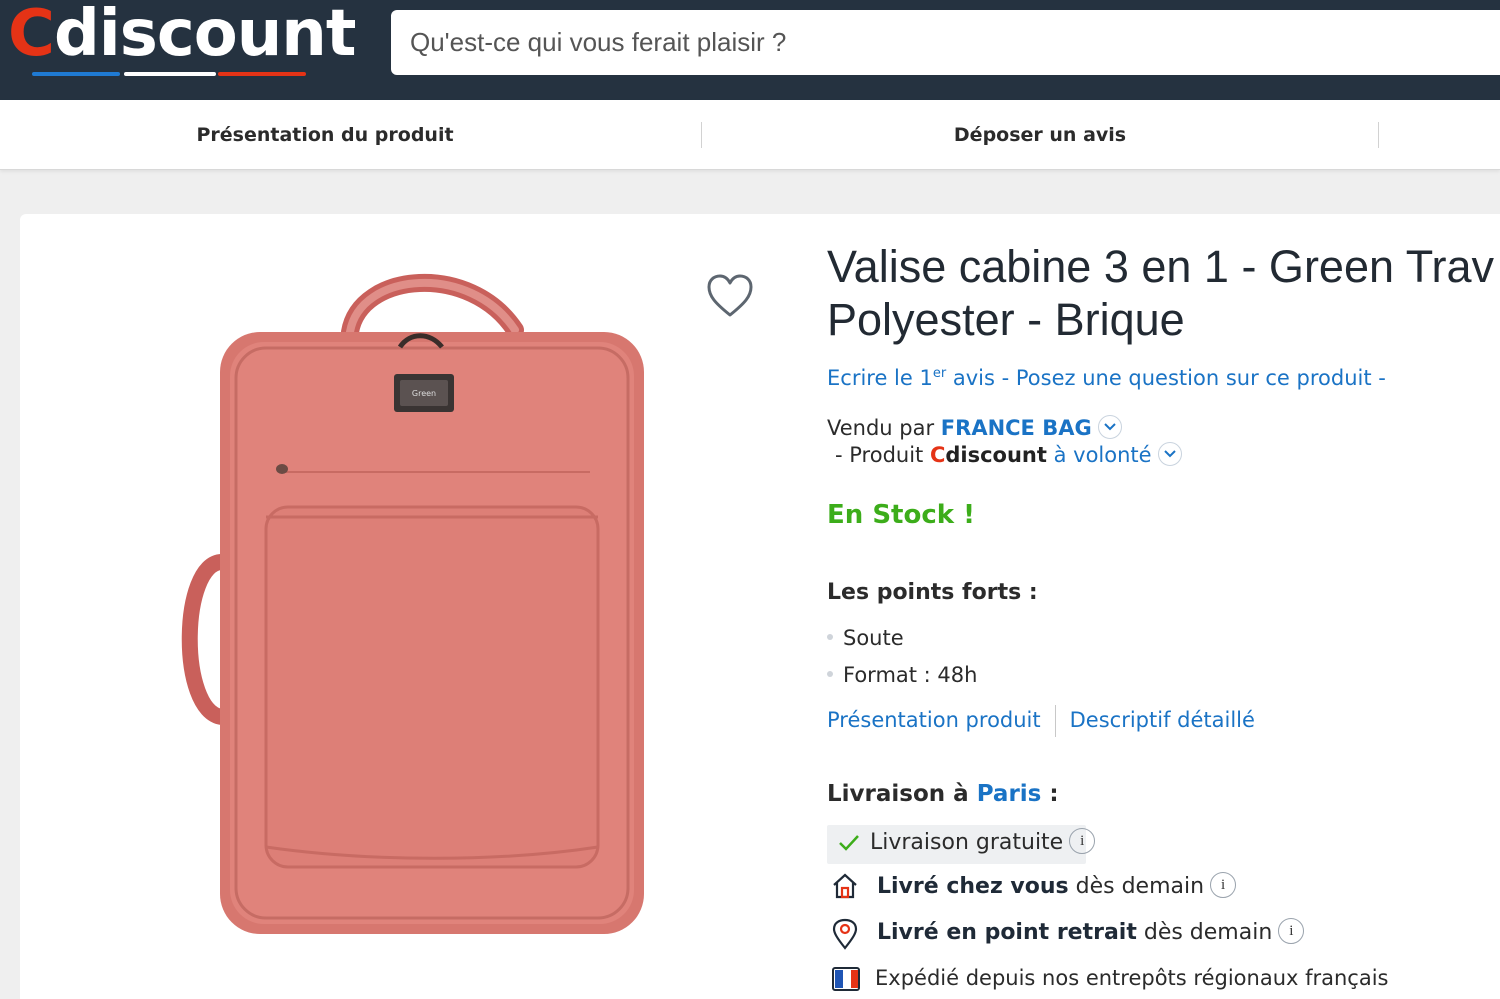  Describe the element at coordinates (884, 428) in the screenshot. I see `sold-by-label: Vendu par` at that location.